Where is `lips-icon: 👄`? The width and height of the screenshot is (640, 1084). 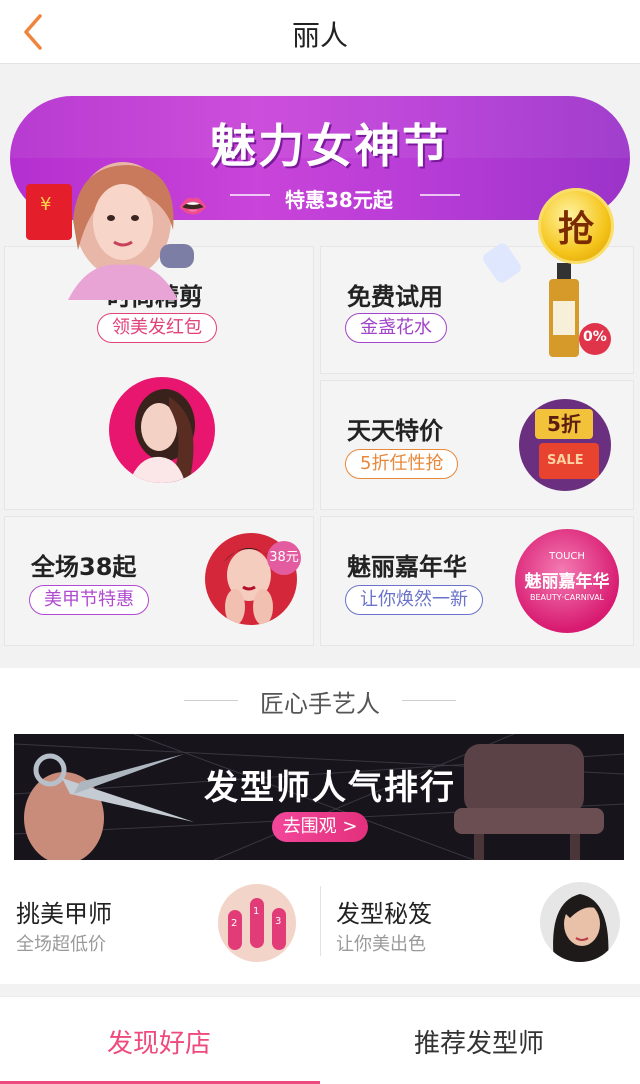
lips-icon: 👄 is located at coordinates (193, 206).